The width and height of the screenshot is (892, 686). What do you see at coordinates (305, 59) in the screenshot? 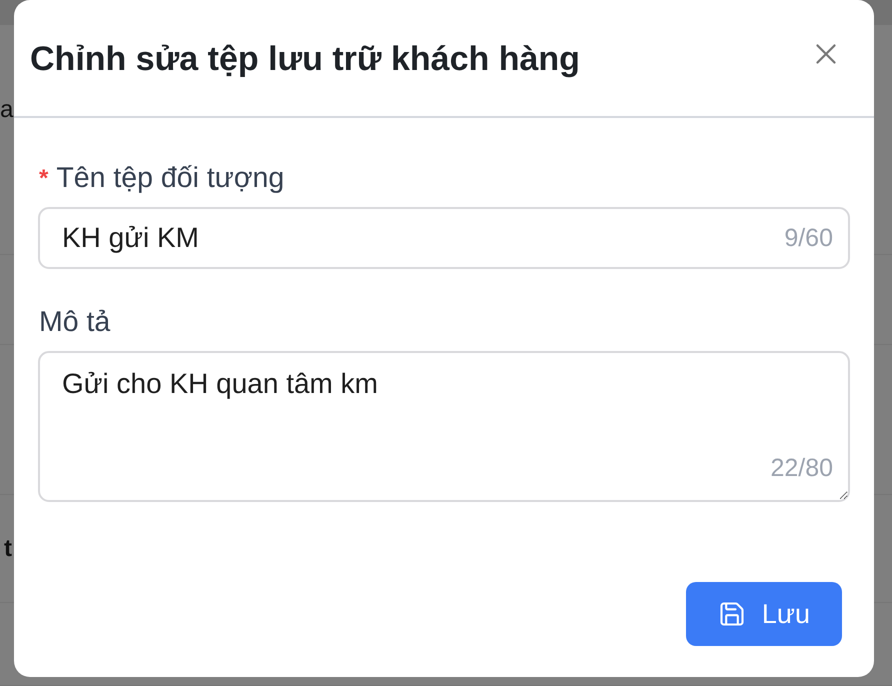
I see `dialog-title: Chỉnh sửa tệp lưu trữ khách hàng` at bounding box center [305, 59].